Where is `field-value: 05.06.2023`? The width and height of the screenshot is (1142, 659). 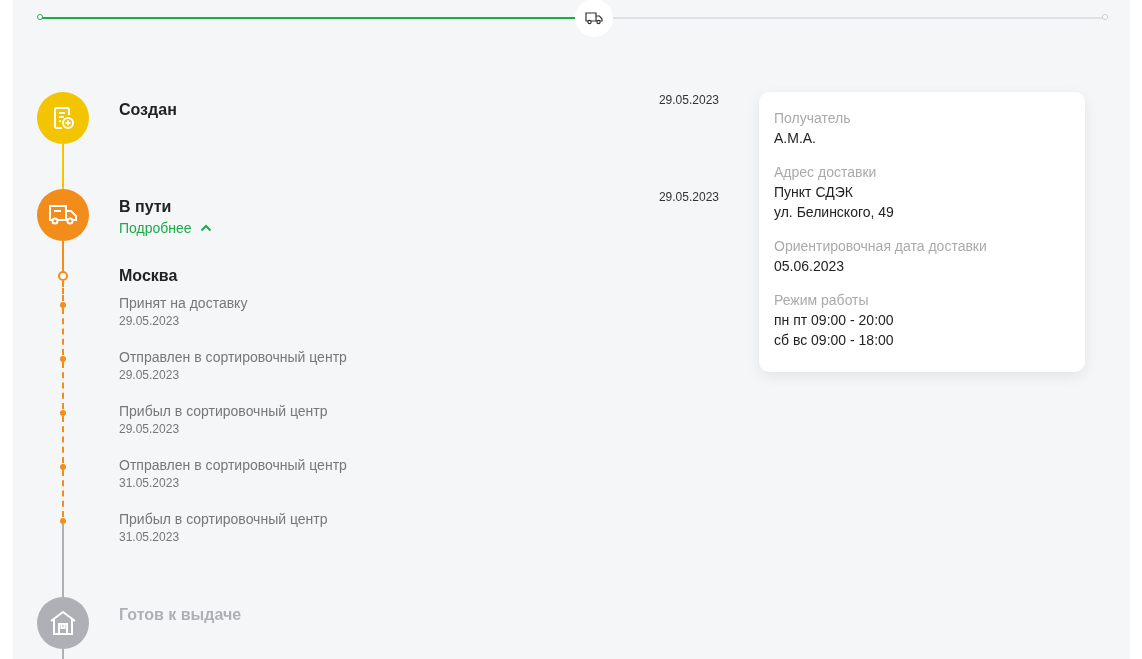
field-value: 05.06.2023 is located at coordinates (810, 266).